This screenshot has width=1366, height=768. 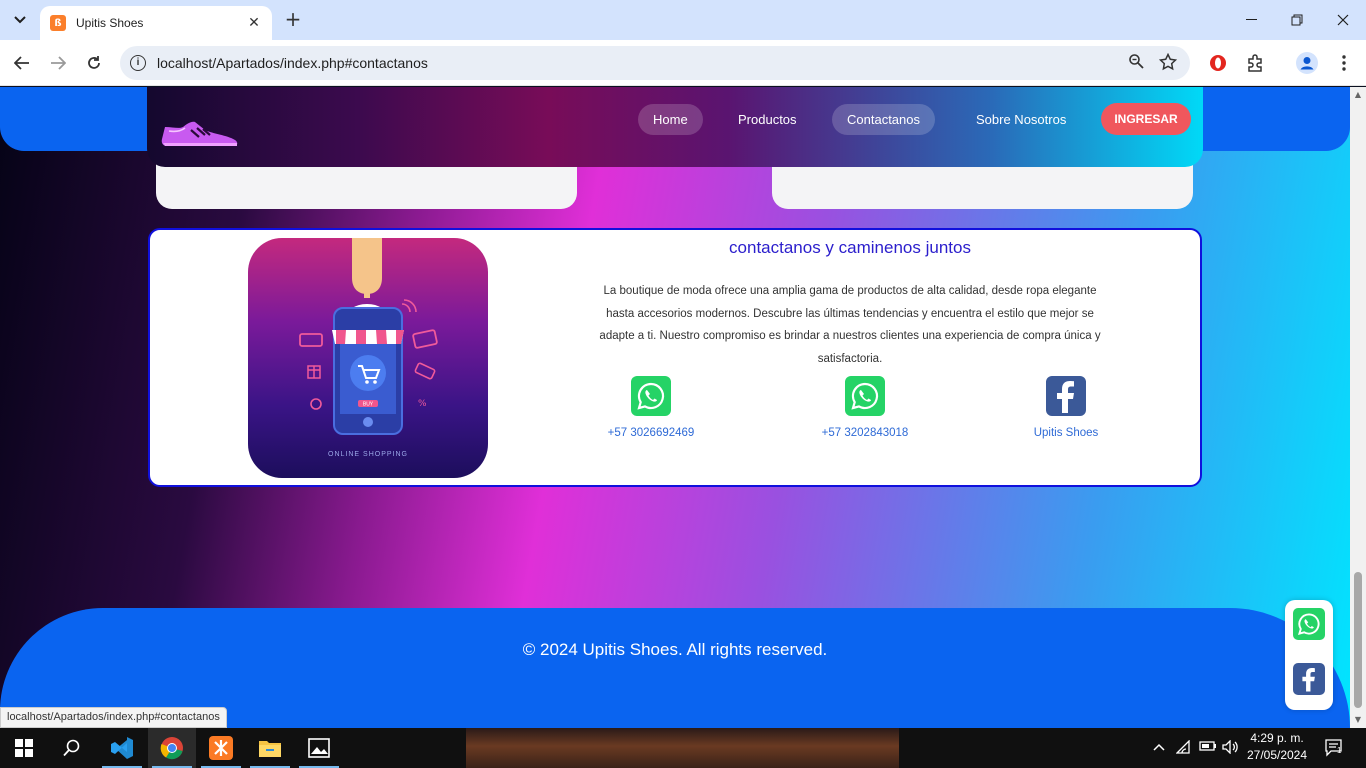 I want to click on taskbar-wallpaper-preview, so click(x=682, y=748).